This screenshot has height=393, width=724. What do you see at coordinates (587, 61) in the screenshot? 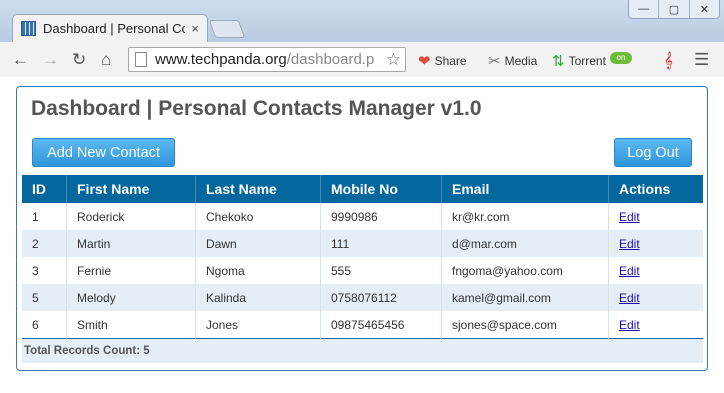
I see `torrent-label: Torrent` at bounding box center [587, 61].